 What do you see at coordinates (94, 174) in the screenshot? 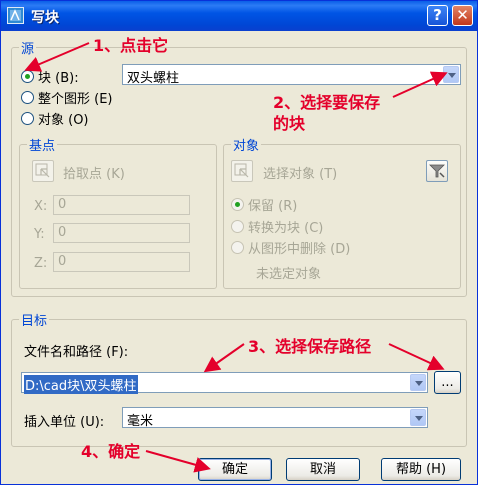
I see `pick-point-label: 拾取点 (K)` at bounding box center [94, 174].